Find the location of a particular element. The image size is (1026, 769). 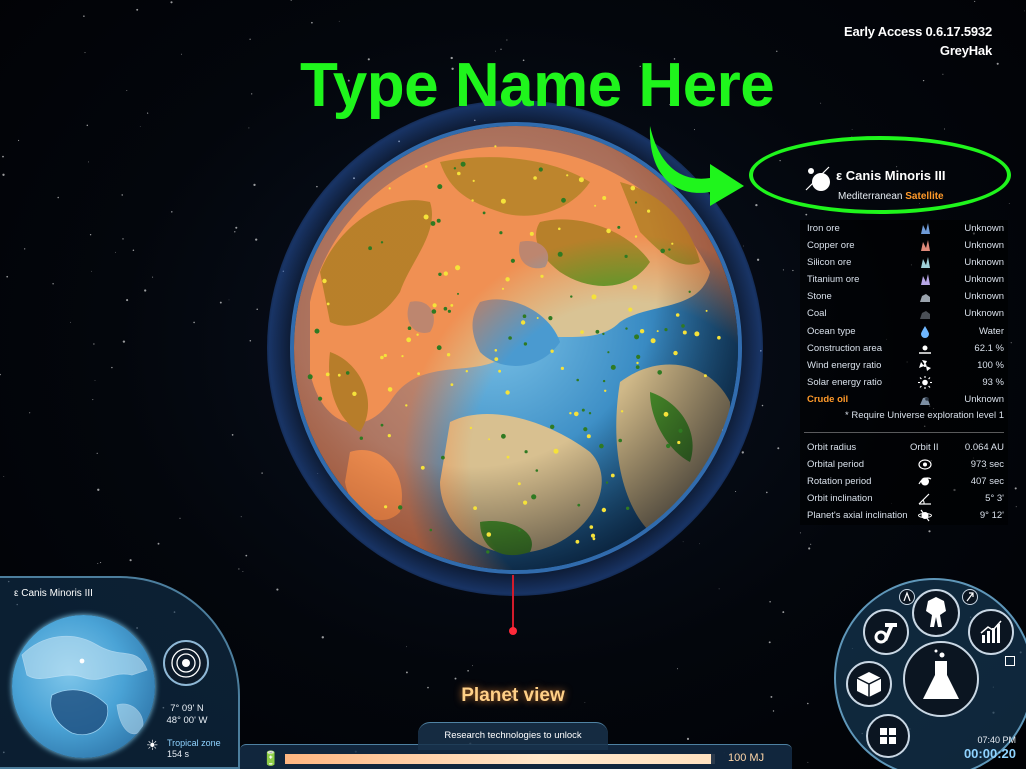

minimap-planet-name: ε Canis Minoris III is located at coordinates (53, 593).